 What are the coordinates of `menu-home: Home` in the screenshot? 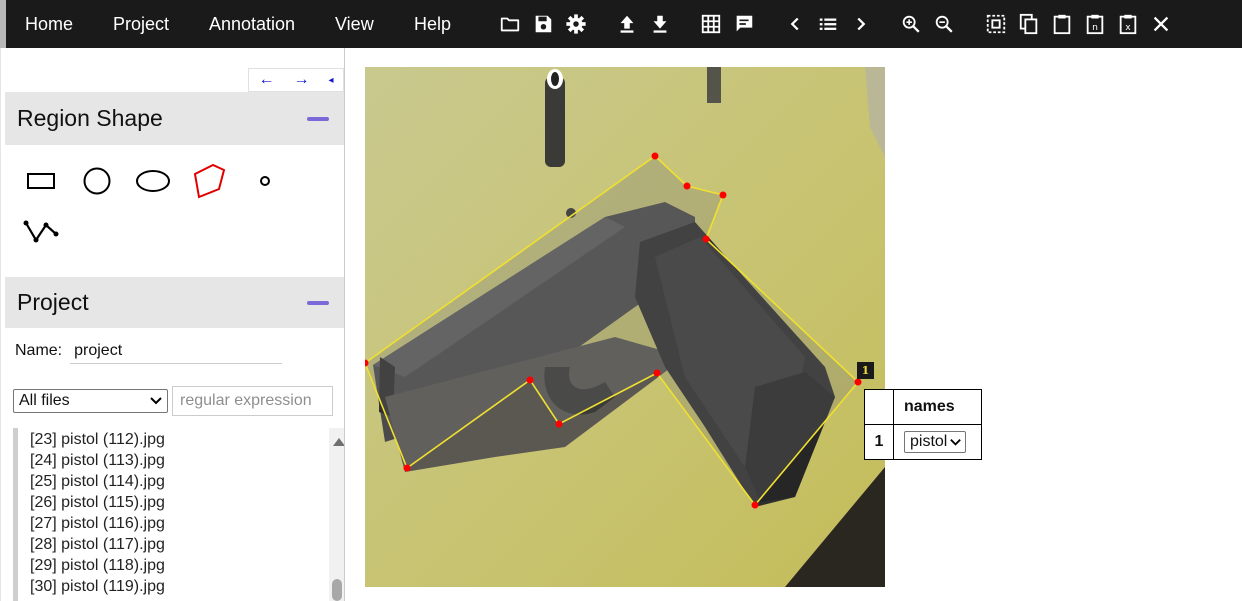 It's located at (49, 24).